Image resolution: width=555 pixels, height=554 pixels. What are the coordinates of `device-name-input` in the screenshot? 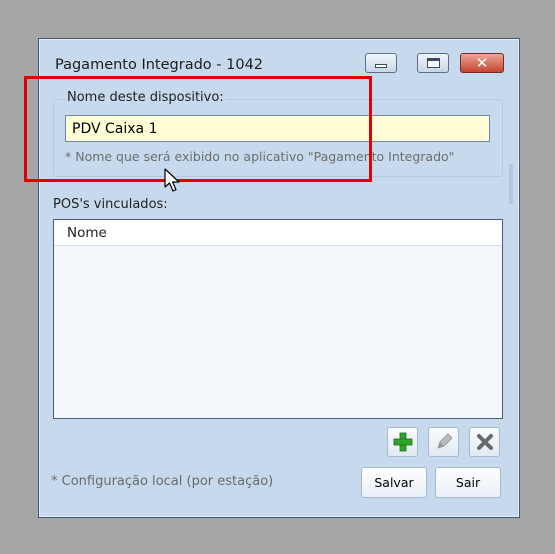 It's located at (277, 128).